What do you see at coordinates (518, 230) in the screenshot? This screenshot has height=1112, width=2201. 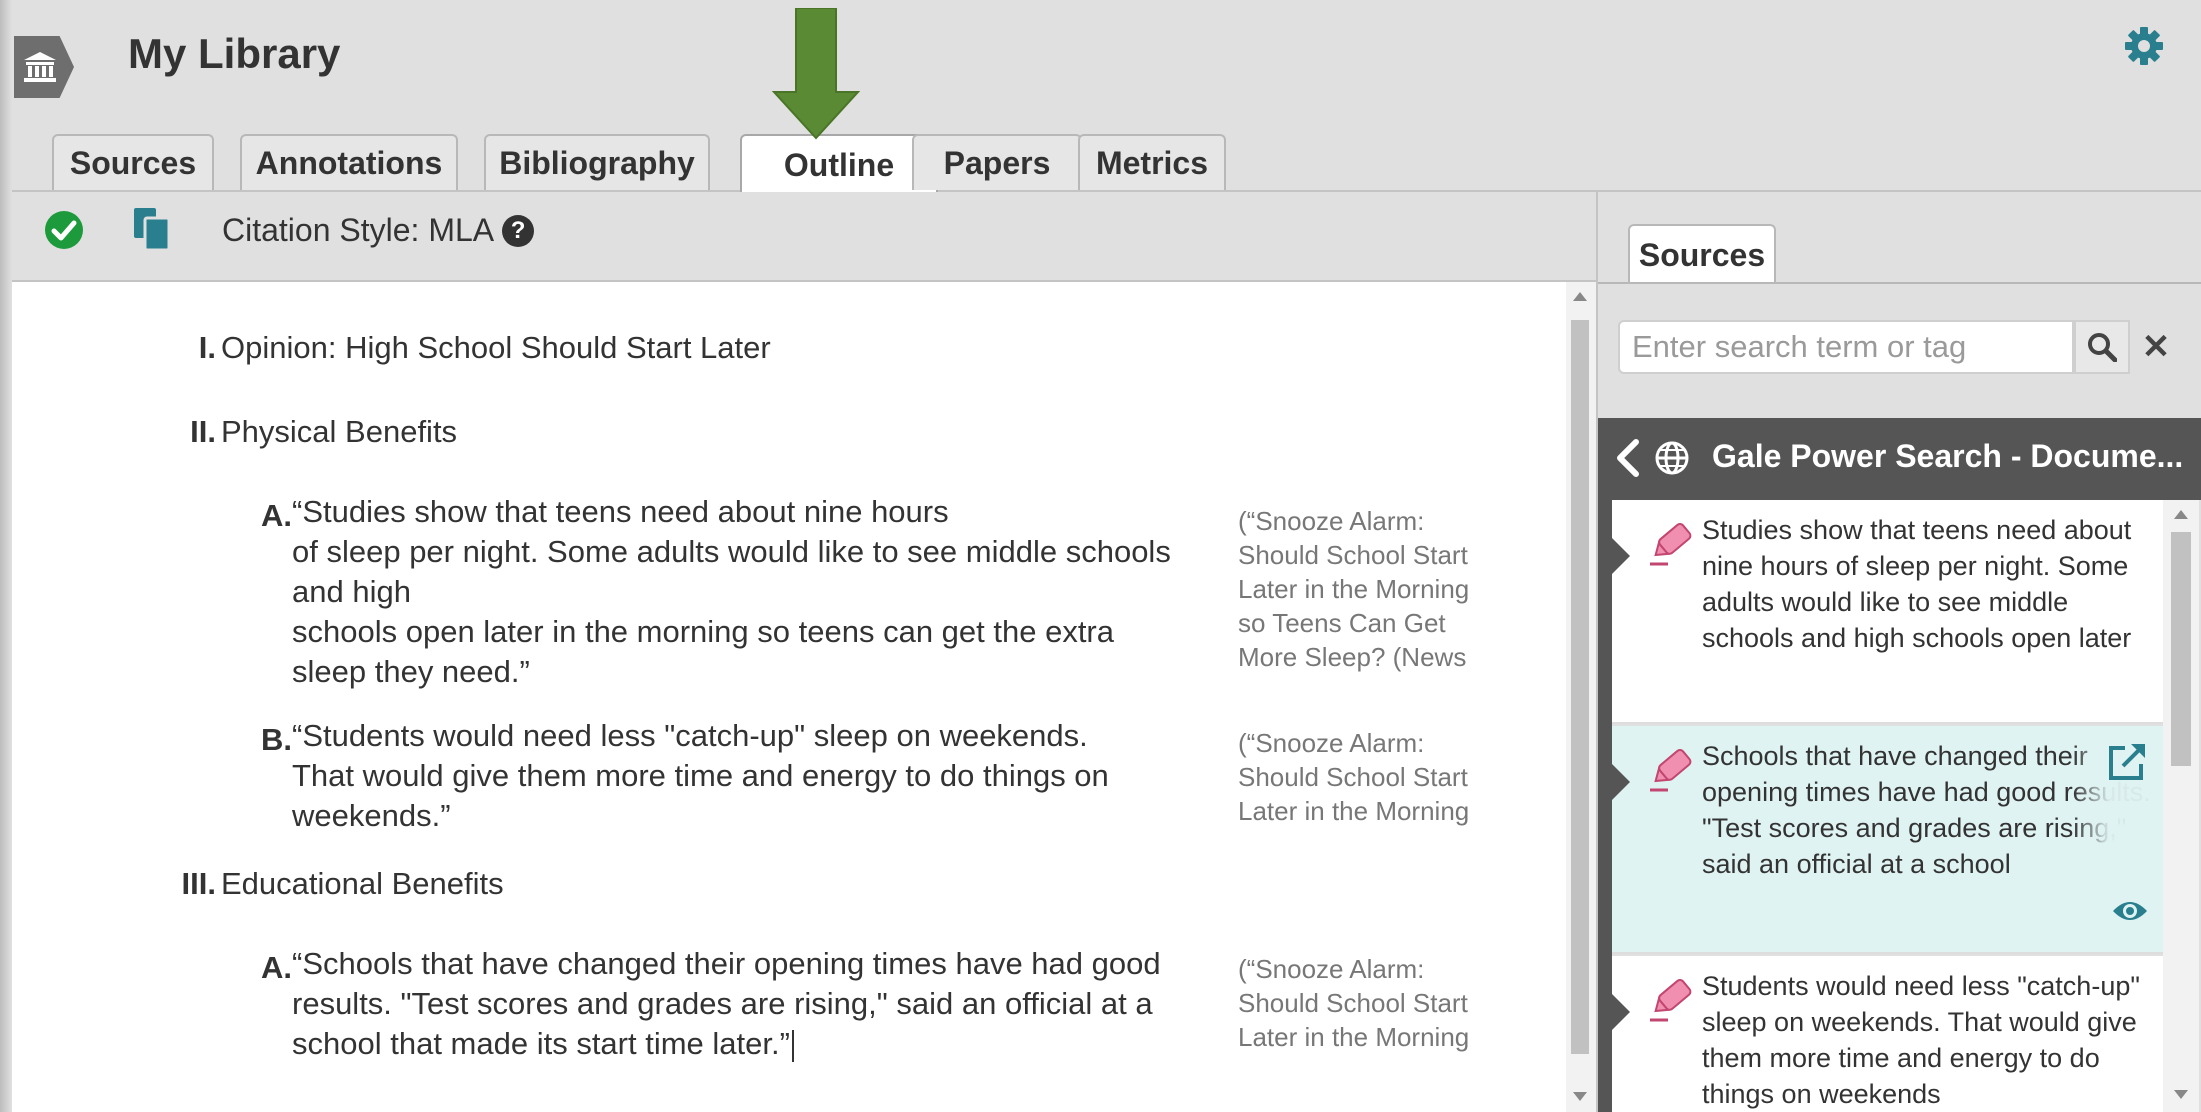 I see `help-icon: ?` at bounding box center [518, 230].